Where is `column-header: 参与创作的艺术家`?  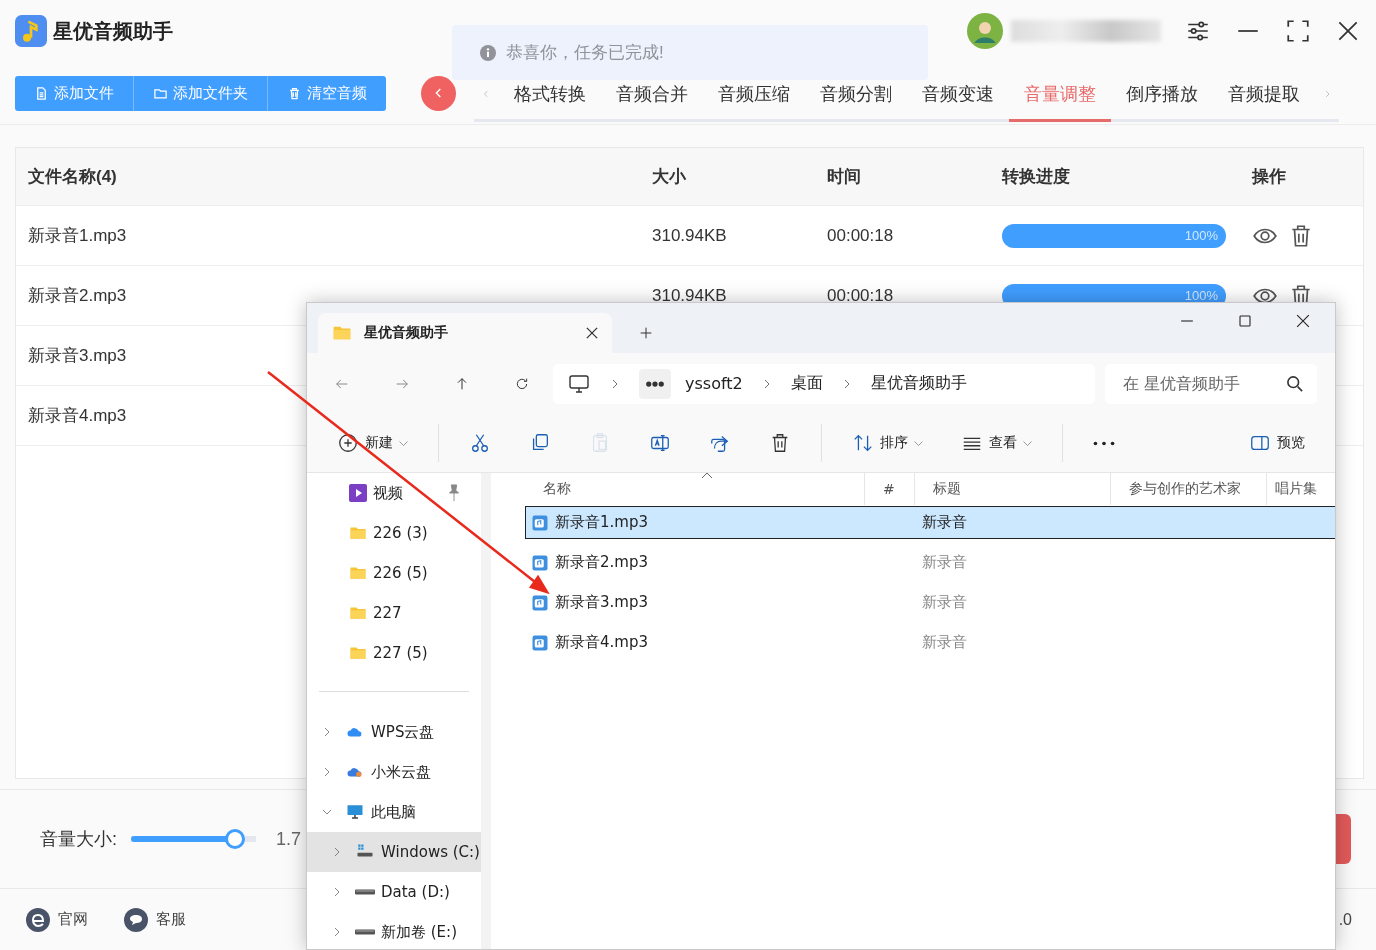
column-header: 参与创作的艺术家 is located at coordinates (1189, 489).